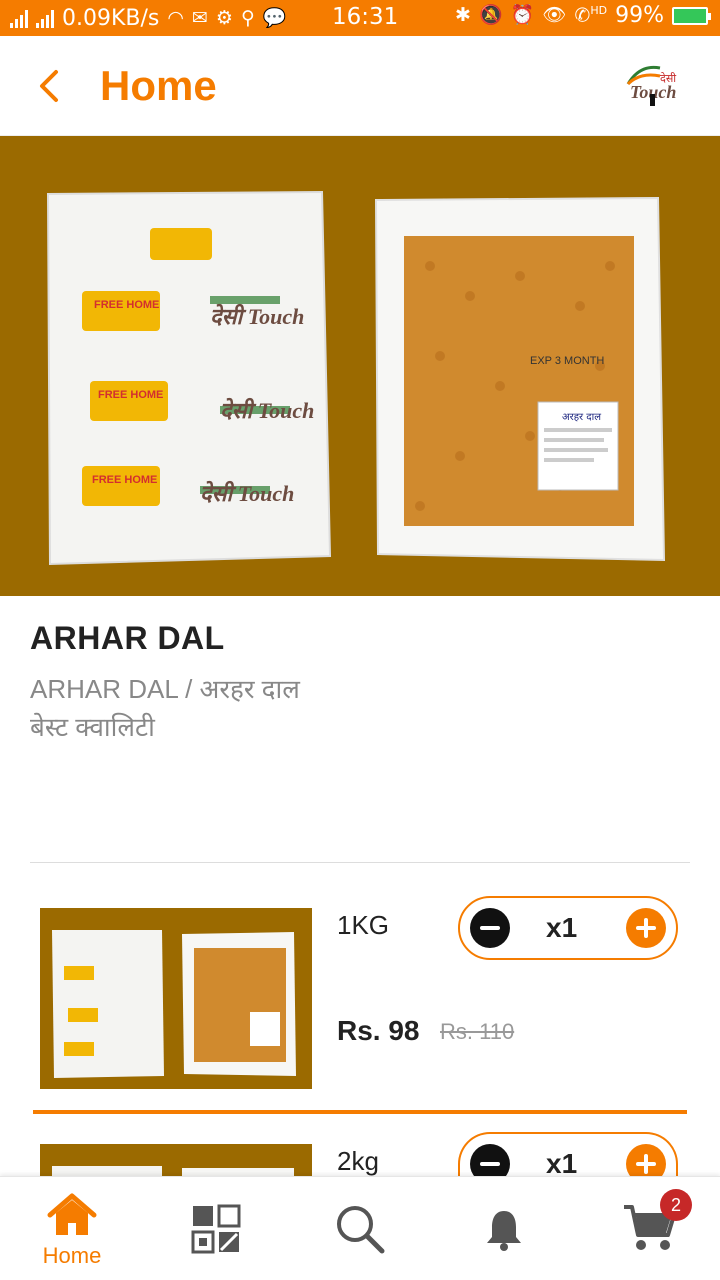 The height and width of the screenshot is (1280, 720). Describe the element at coordinates (267, 410) in the screenshot. I see `brand-text-2: देसी Touch` at that location.